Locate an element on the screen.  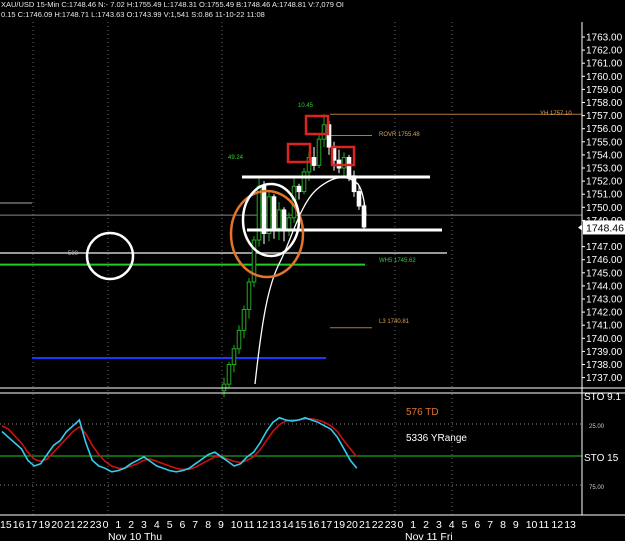
x-day-label-2: Nov 11 Fri is located at coordinates (429, 536).